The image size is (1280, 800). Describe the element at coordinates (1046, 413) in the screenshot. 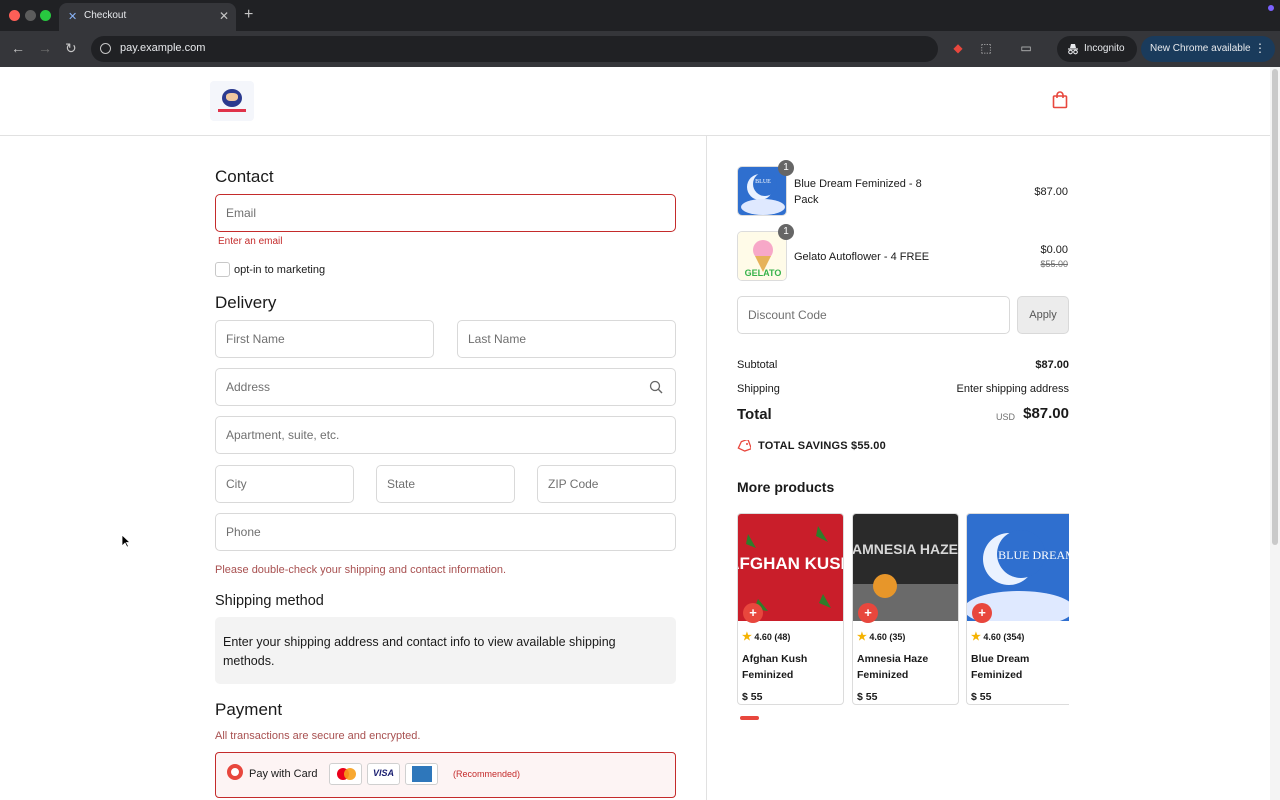

I see `total-value: $87.00` at that location.